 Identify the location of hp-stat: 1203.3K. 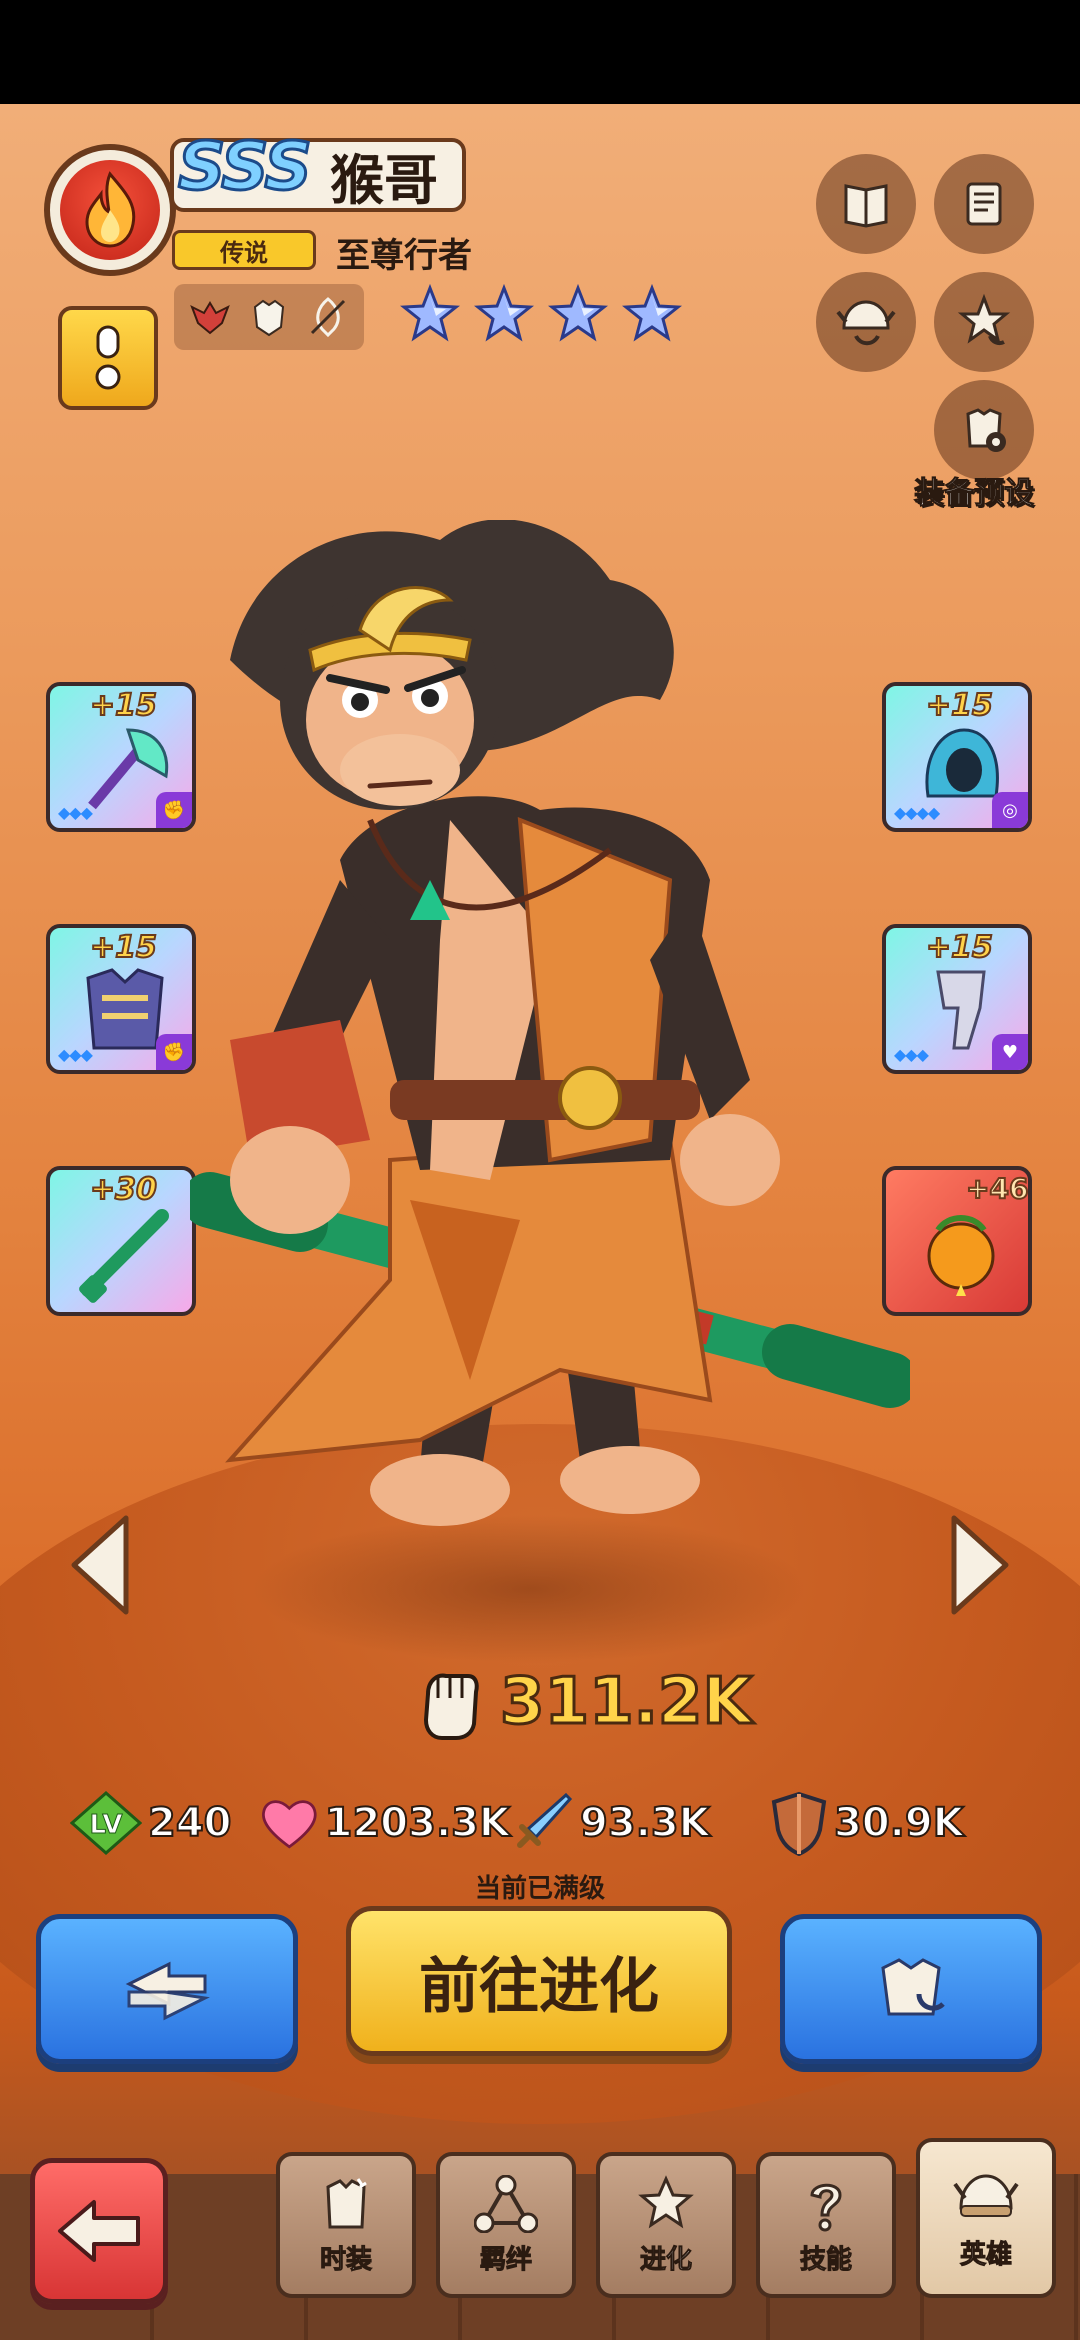
(385, 1823).